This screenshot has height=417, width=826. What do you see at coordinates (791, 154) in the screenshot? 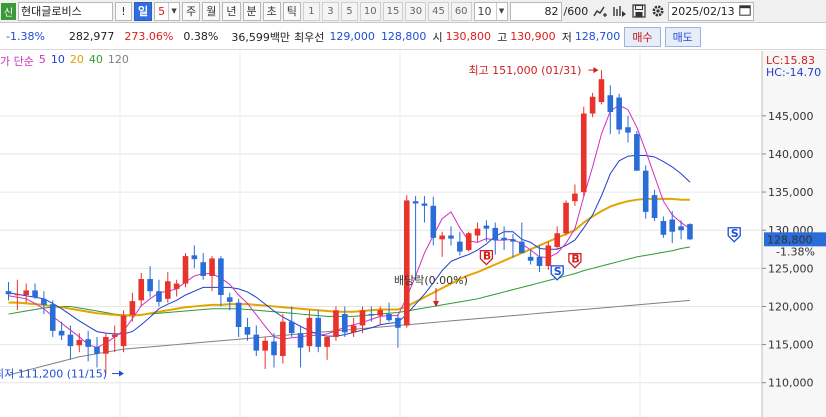
I see `y-axis-tick-label: 140,000` at bounding box center [791, 154].